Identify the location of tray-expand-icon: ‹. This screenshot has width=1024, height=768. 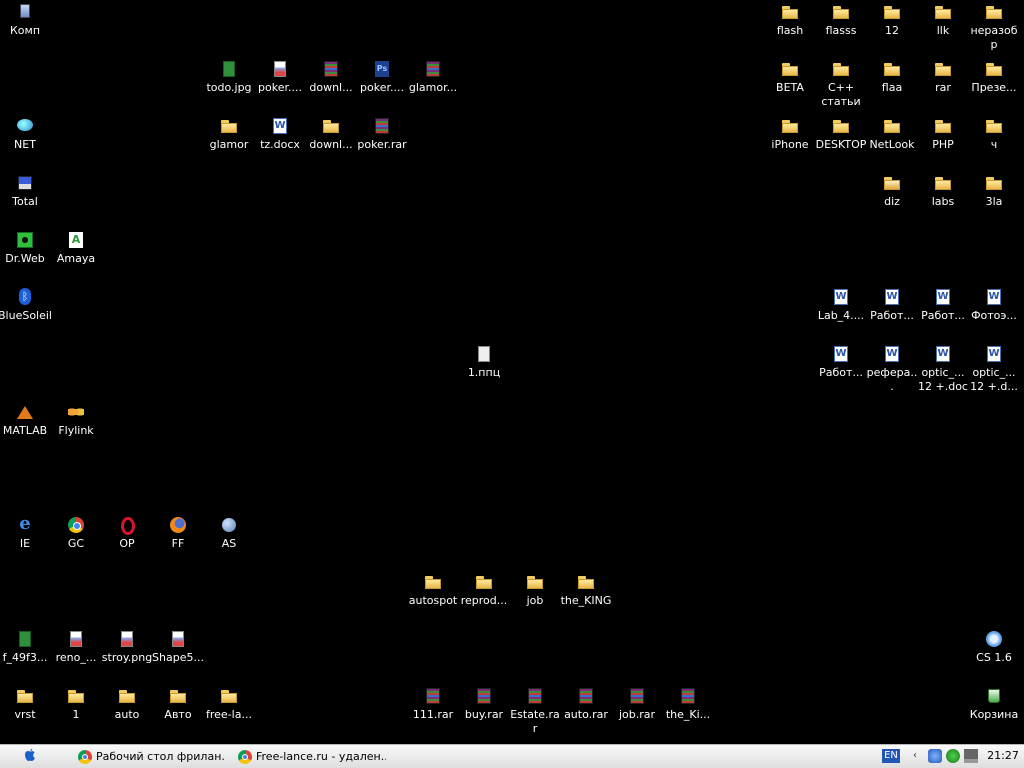
(917, 756).